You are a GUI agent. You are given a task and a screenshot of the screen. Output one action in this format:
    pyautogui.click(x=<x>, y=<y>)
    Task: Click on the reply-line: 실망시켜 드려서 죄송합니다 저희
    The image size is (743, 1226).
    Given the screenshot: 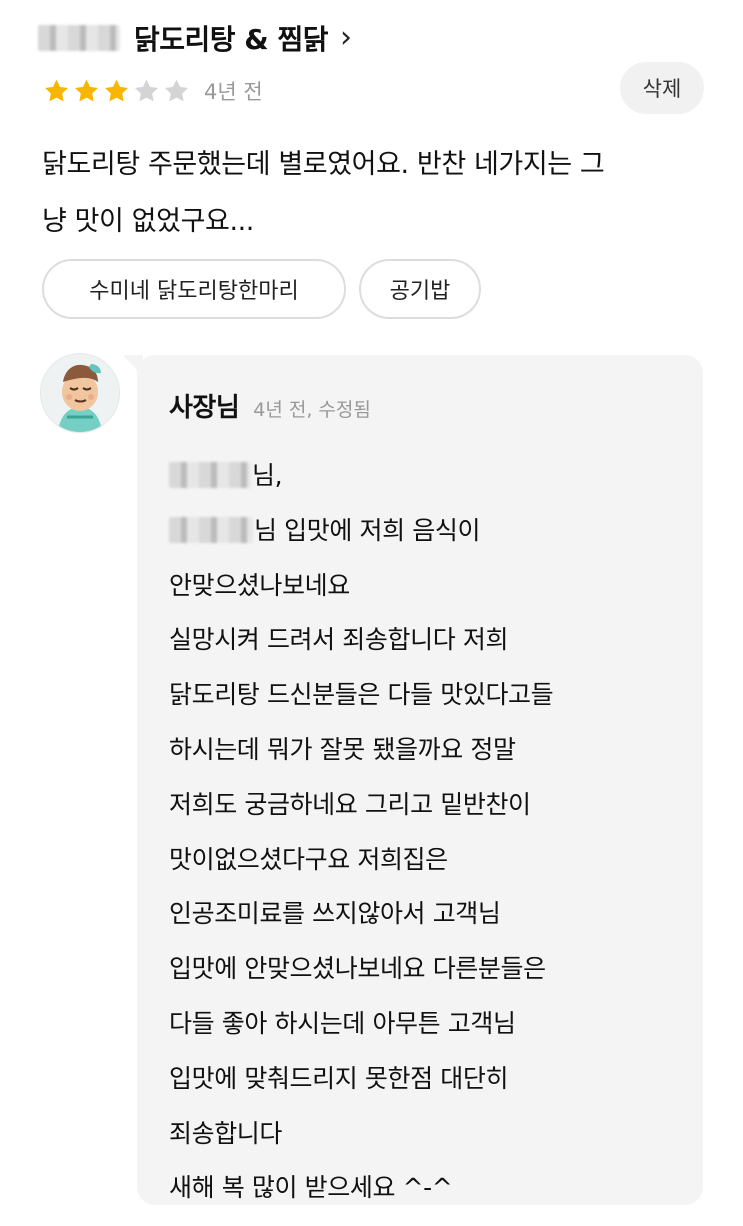 What is the action you would take?
    pyautogui.click(x=339, y=640)
    